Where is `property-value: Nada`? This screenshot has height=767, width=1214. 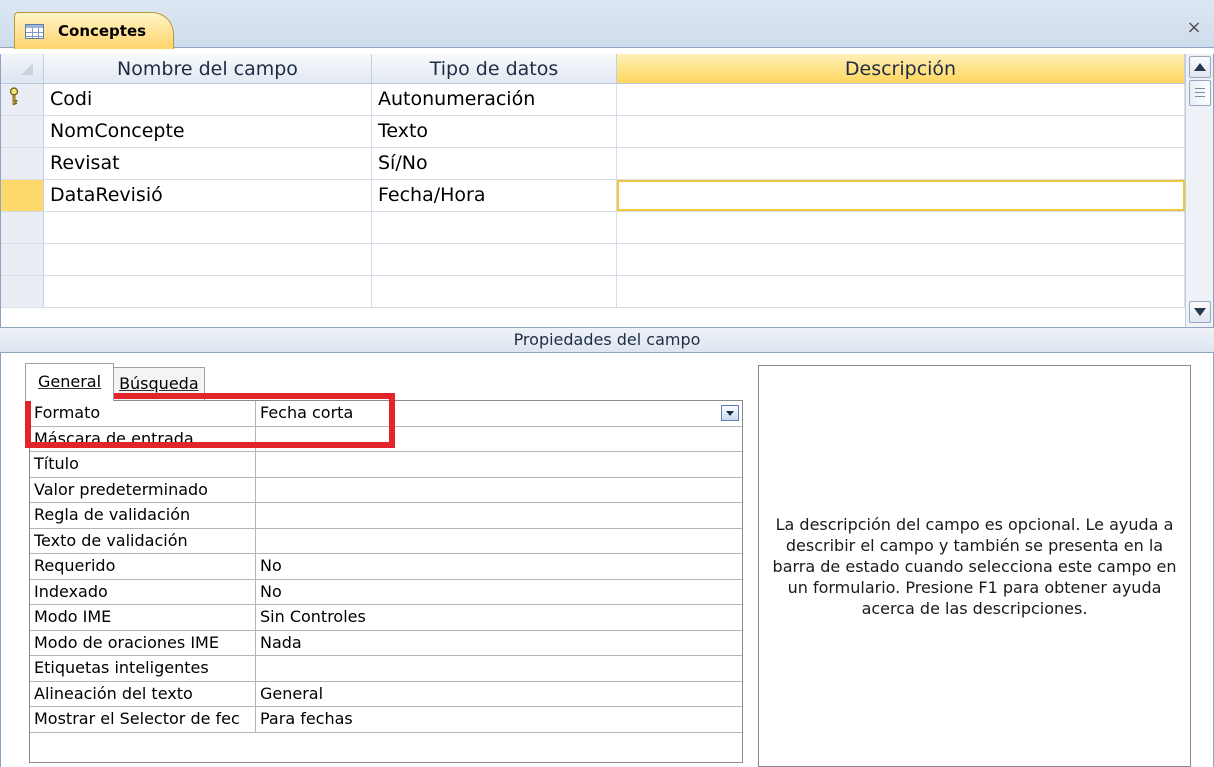 property-value: Nada is located at coordinates (499, 643).